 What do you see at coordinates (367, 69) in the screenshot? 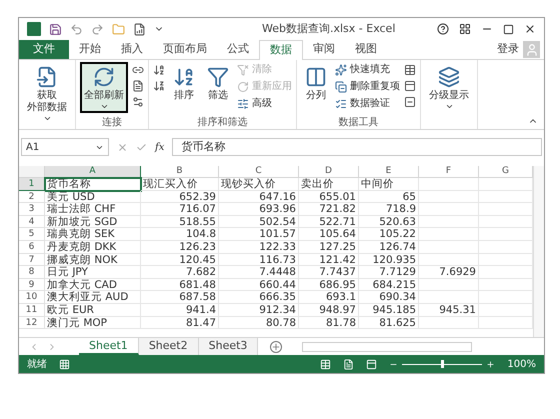
I see `ribbon-command: 快速填充` at bounding box center [367, 69].